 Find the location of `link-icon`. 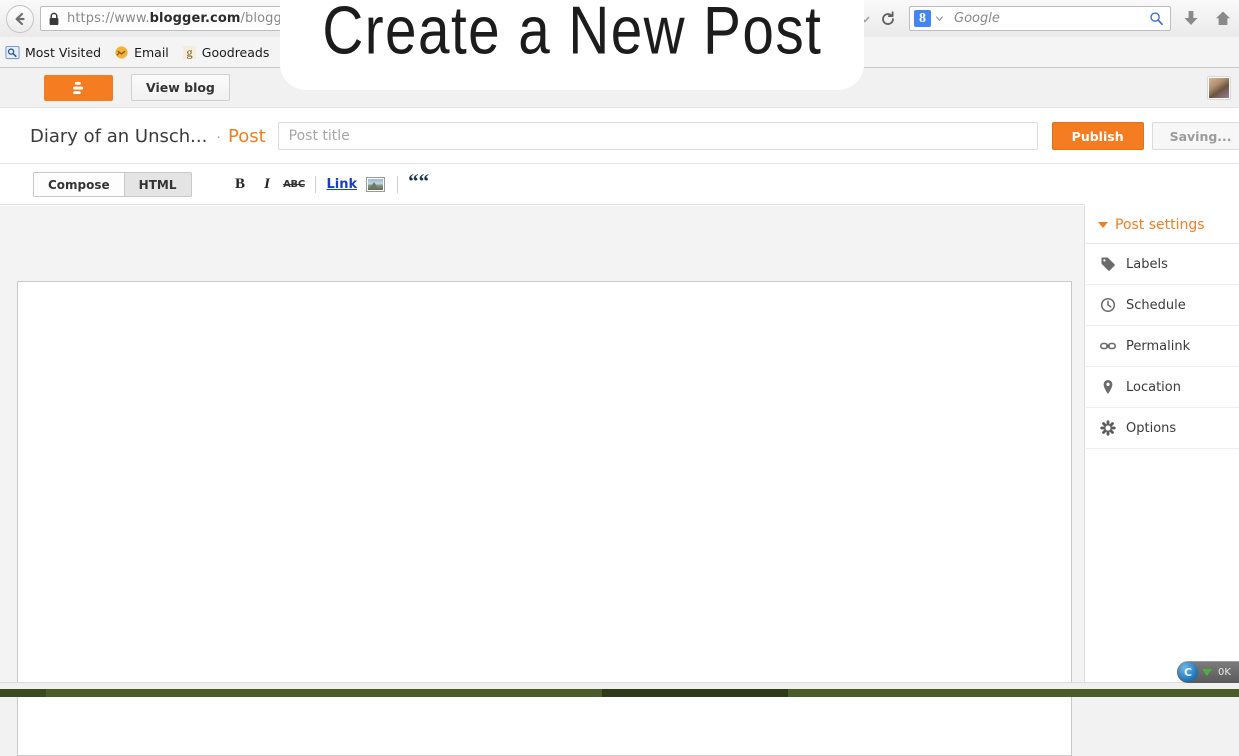

link-icon is located at coordinates (1107, 346).